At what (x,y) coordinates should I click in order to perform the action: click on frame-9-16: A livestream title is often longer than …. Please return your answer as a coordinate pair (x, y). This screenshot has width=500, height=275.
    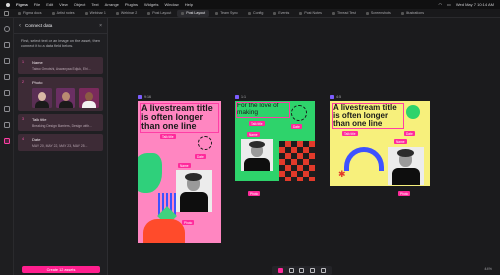
    Looking at the image, I should click on (179, 172).